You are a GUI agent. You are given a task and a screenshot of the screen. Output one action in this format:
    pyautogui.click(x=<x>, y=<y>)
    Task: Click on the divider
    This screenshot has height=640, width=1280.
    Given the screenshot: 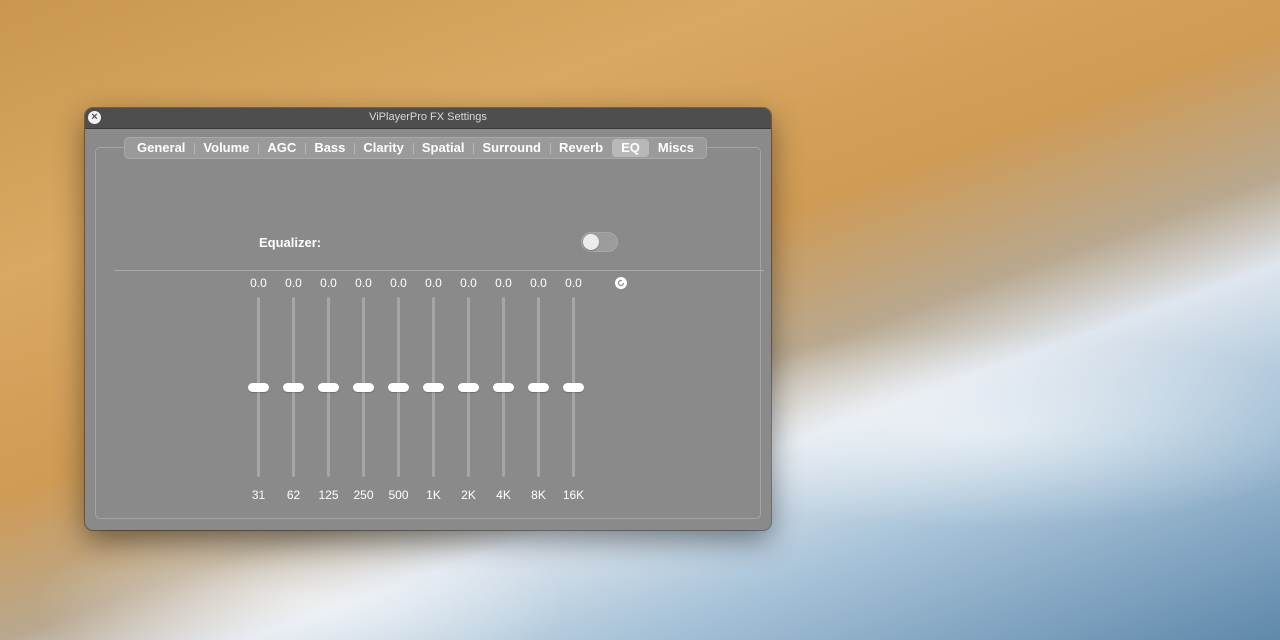 What is the action you would take?
    pyautogui.click(x=439, y=270)
    